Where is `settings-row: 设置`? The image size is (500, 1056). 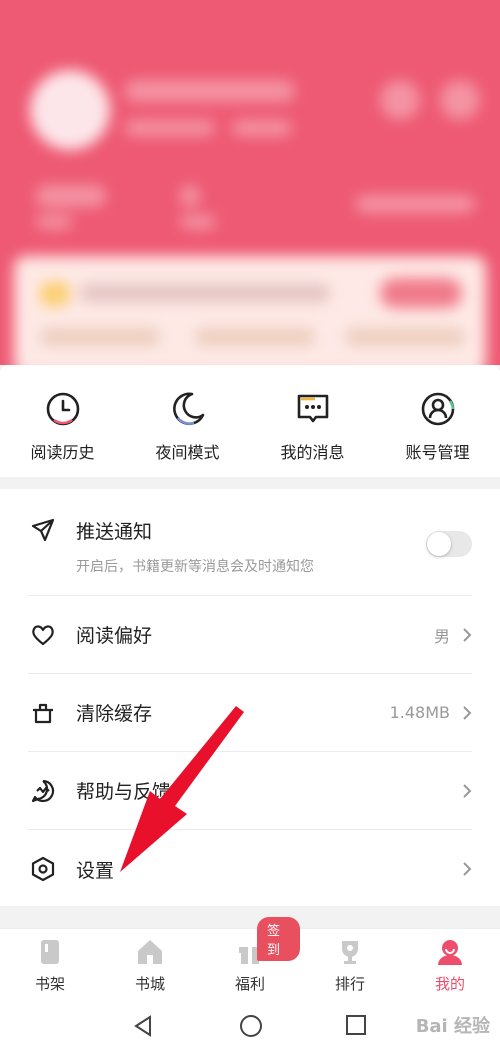
settings-row: 设置 is located at coordinates (250, 869).